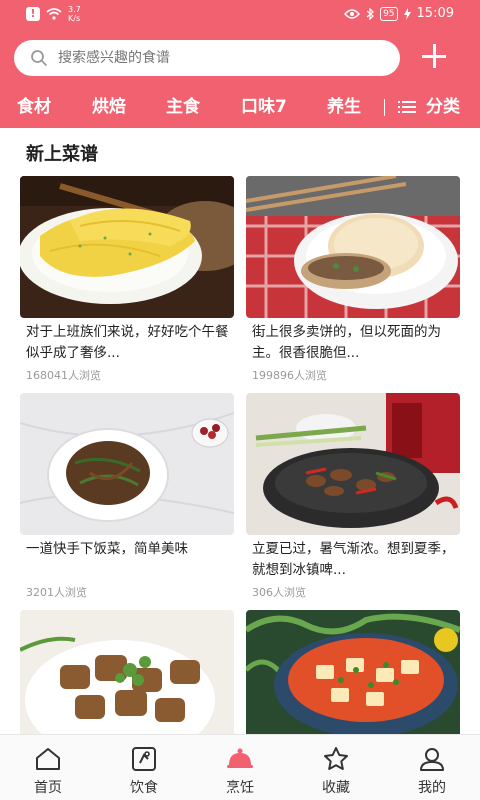 The height and width of the screenshot is (800, 480). I want to click on battery-indicator: 95, so click(389, 13).